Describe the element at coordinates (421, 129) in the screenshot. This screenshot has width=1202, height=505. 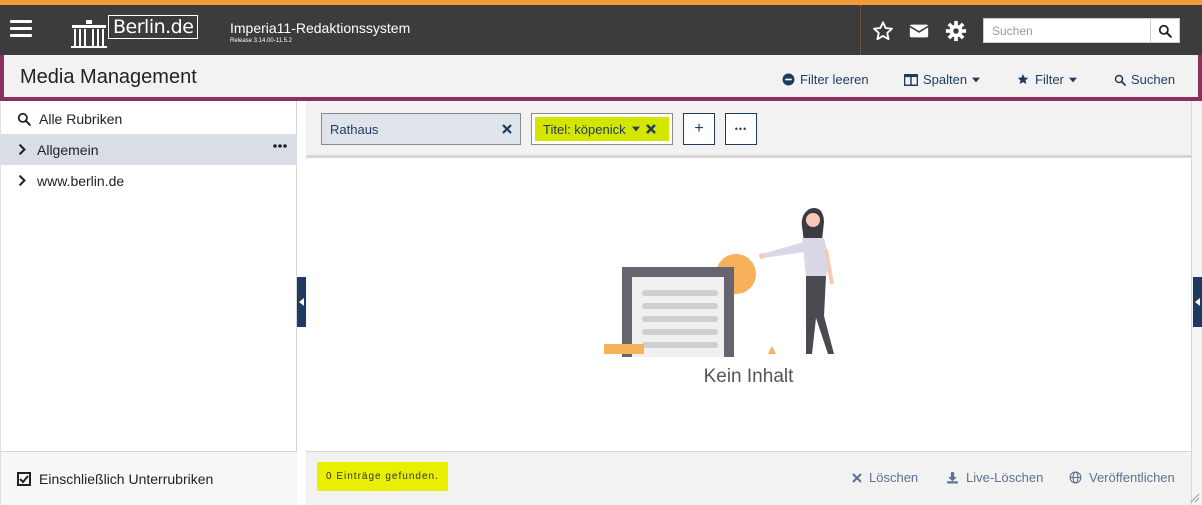
I see `filter-chip-rathaus: Rathaus` at that location.